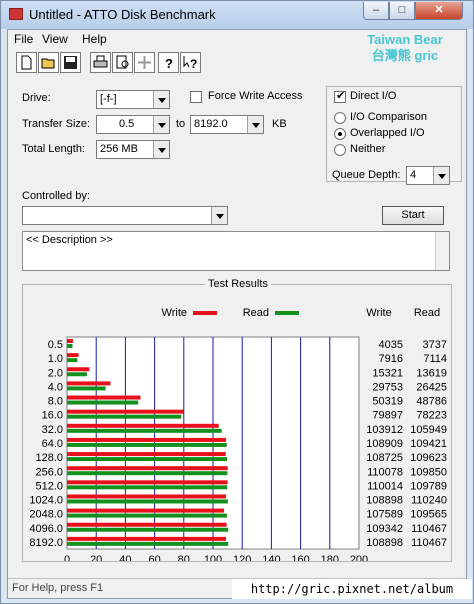 This screenshot has width=474, height=604. Describe the element at coordinates (428, 458) in the screenshot. I see `read-value: 109623` at that location.